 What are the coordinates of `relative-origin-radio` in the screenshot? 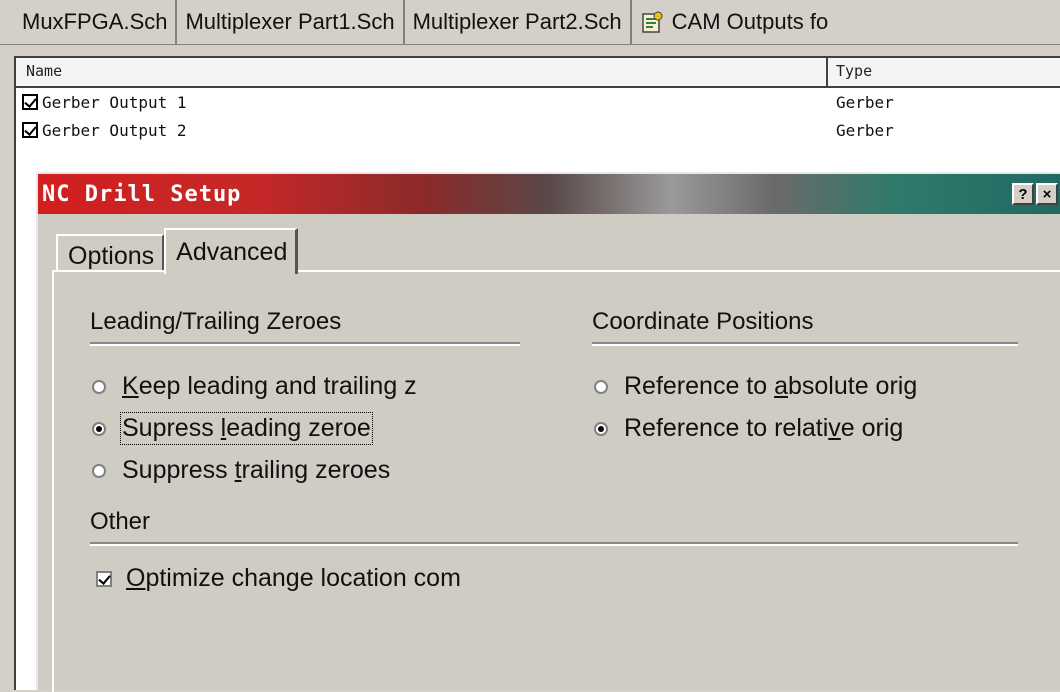 It's located at (601, 428).